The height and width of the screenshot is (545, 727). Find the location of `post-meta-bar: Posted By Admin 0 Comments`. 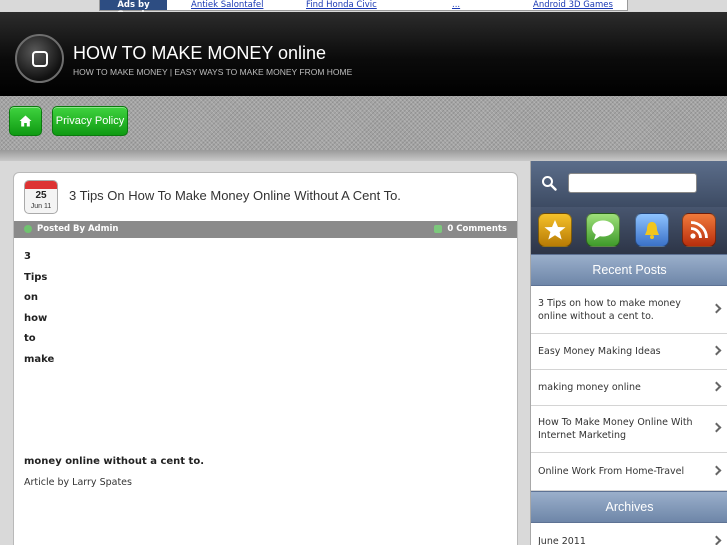

post-meta-bar: Posted By Admin 0 Comments is located at coordinates (265, 229).